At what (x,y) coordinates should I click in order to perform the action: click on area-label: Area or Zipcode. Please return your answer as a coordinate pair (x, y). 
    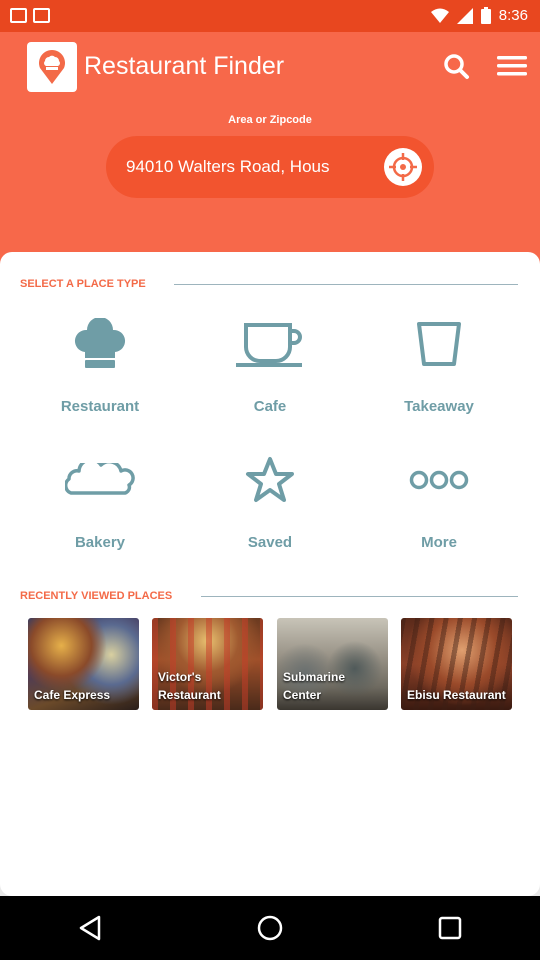
    Looking at the image, I should click on (270, 120).